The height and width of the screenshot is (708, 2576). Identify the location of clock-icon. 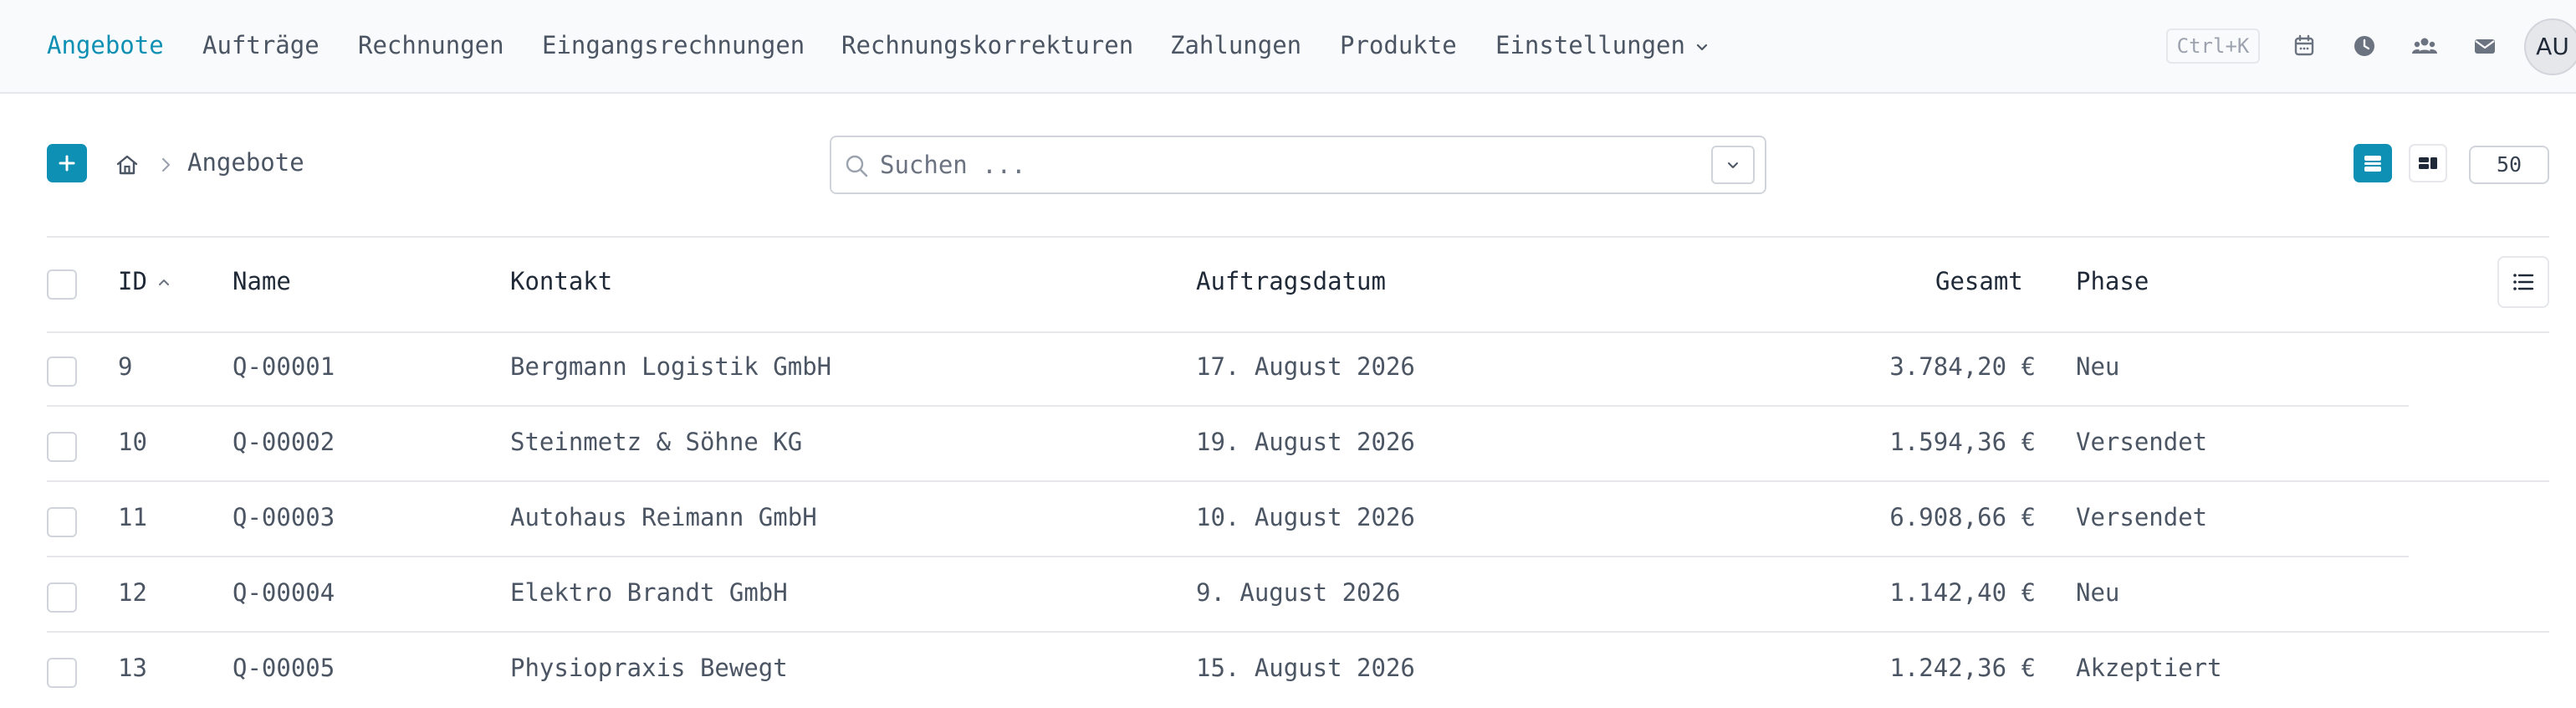
(2364, 46).